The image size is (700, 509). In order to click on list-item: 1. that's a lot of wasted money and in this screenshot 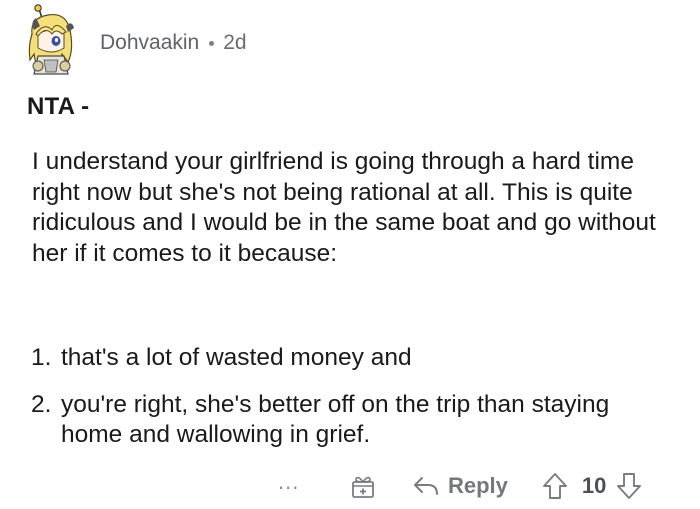, I will do `click(351, 358)`.